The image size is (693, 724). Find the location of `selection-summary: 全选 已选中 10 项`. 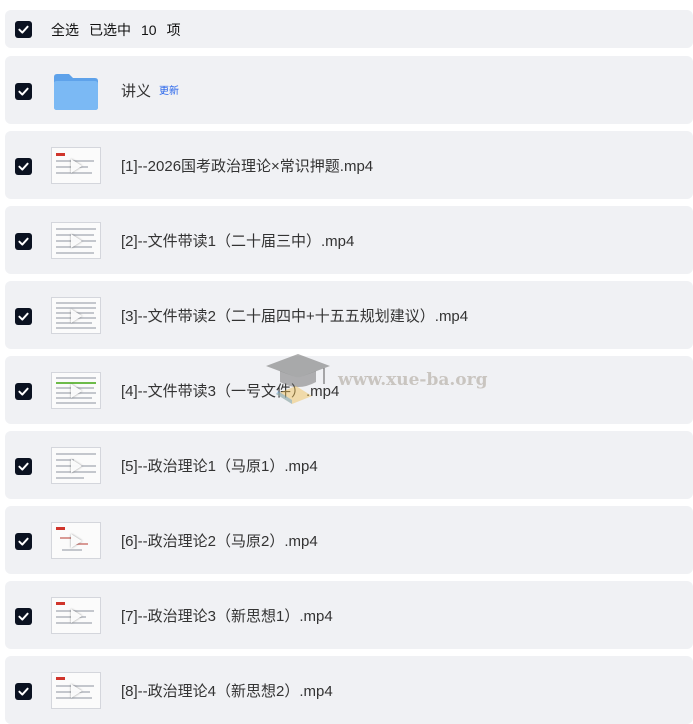

selection-summary: 全选 已选中 10 项 is located at coordinates (121, 30).